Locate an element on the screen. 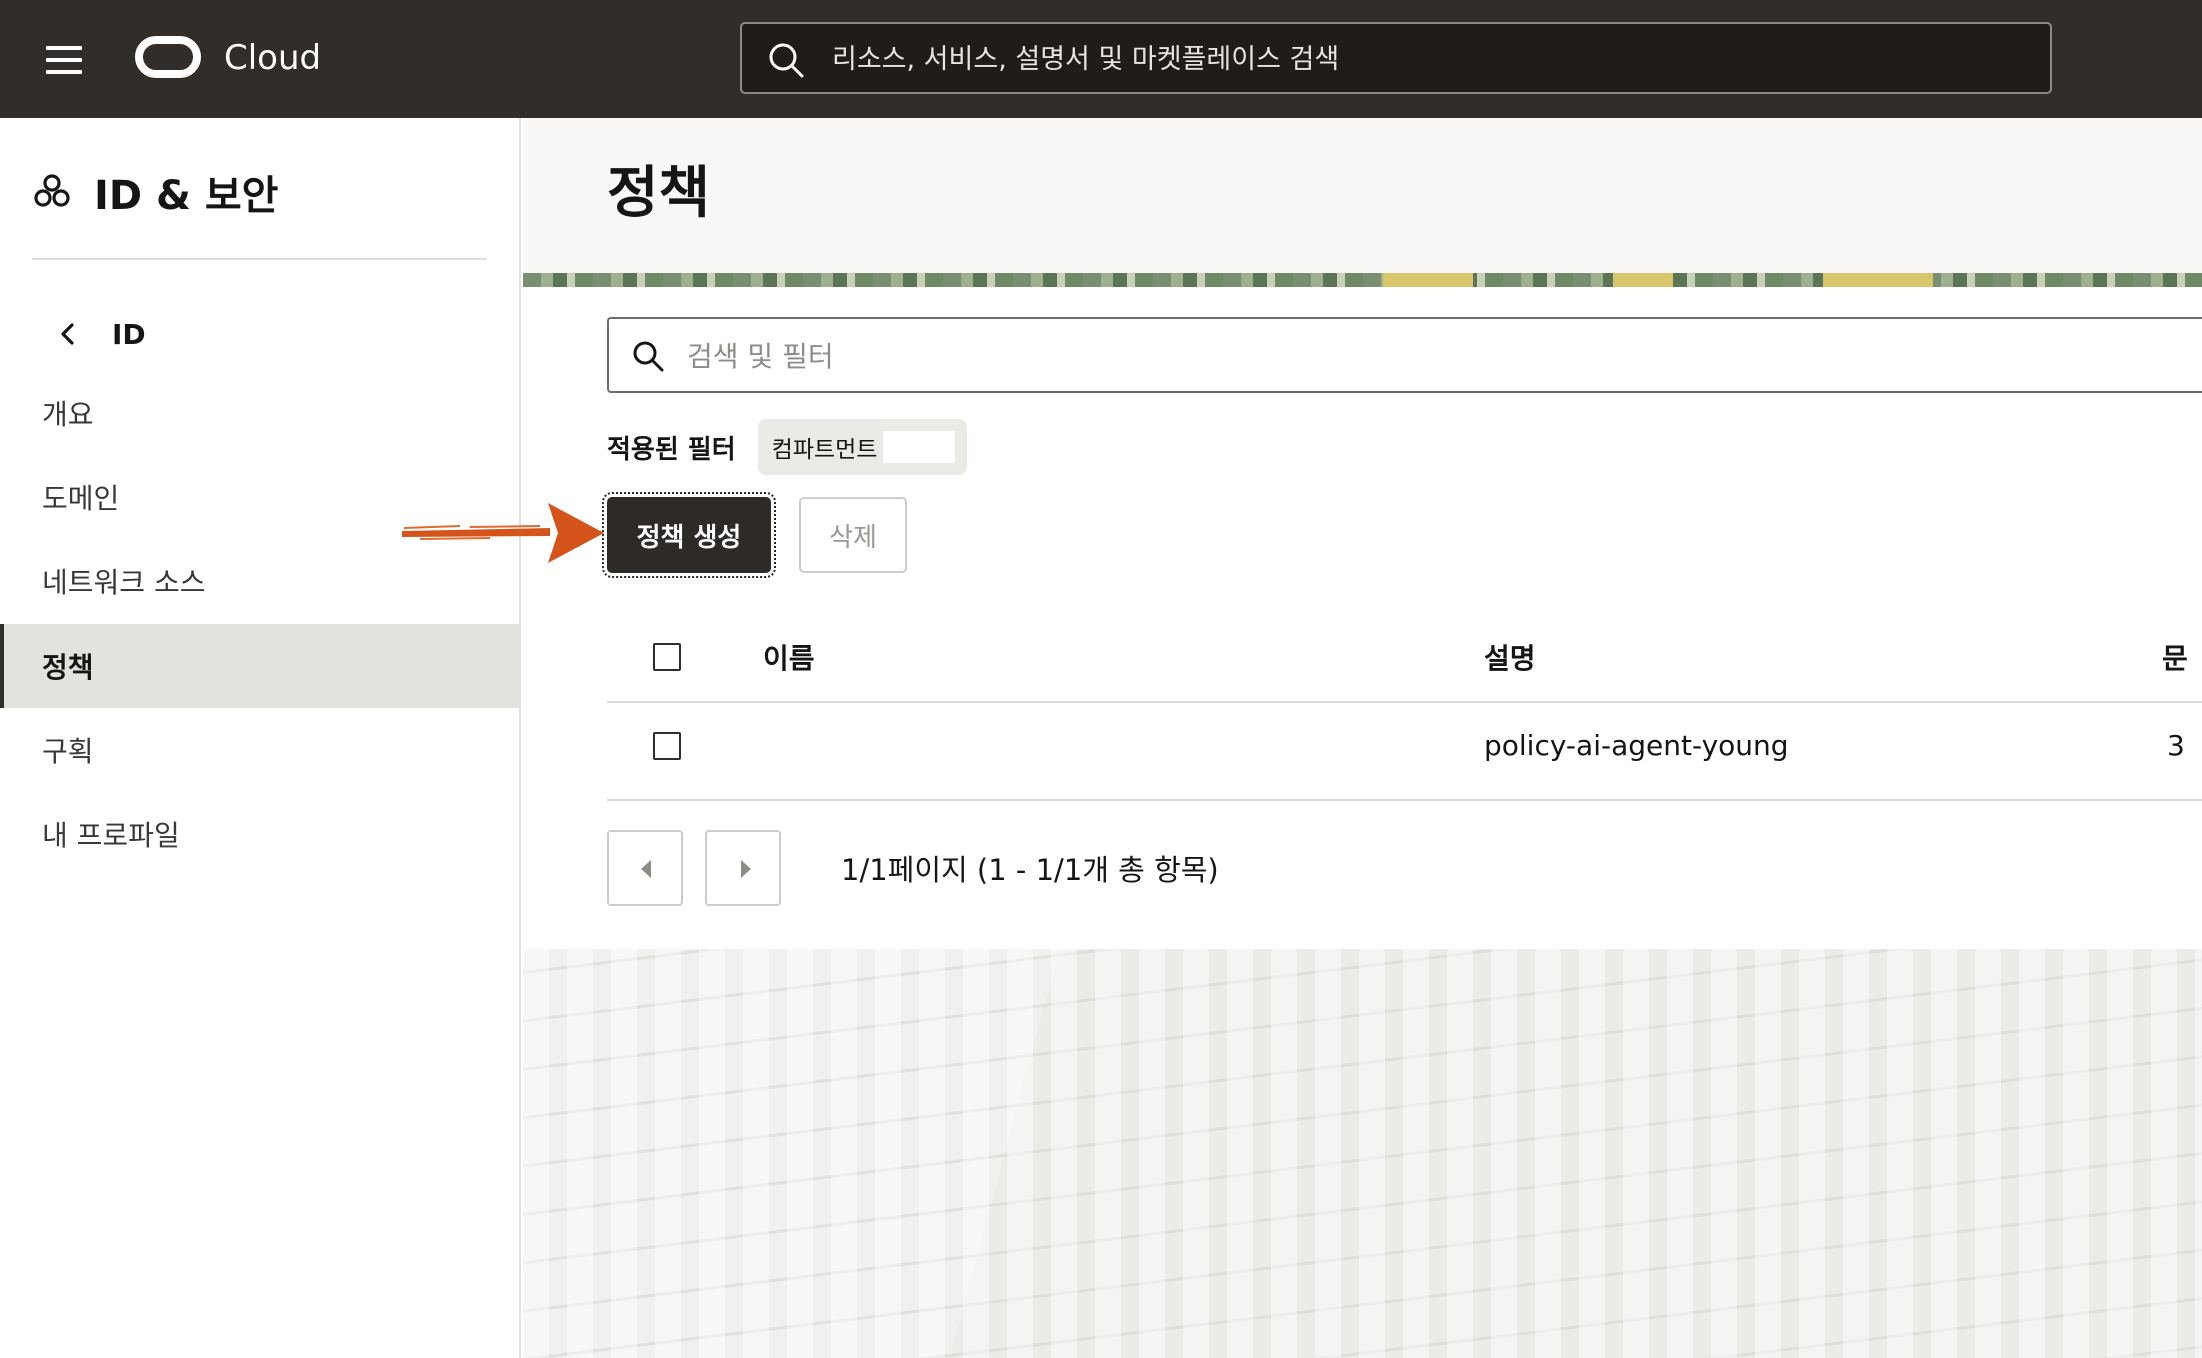 The image size is (2202, 1358). top-bar: Cloud is located at coordinates (1101, 59).